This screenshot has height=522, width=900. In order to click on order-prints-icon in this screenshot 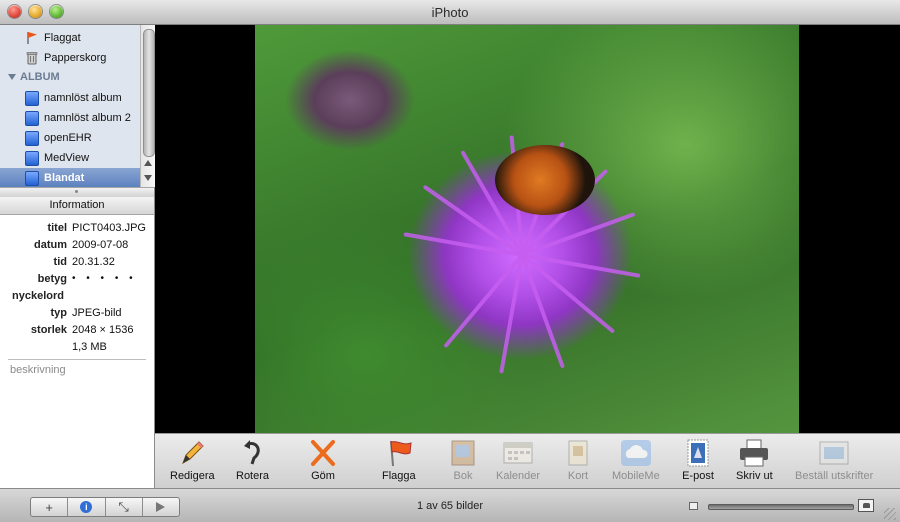, I will do `click(834, 453)`.